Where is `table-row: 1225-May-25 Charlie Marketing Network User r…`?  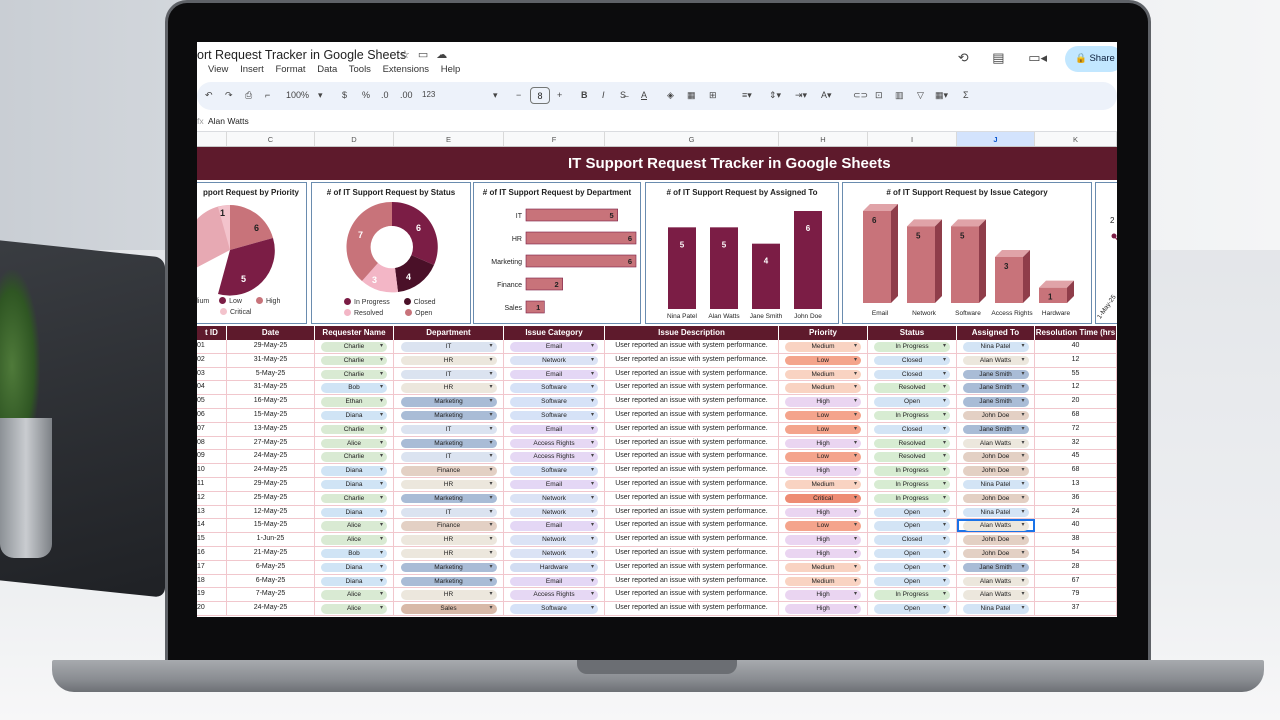
table-row: 1225-May-25 Charlie Marketing Network User r… is located at coordinates (657, 498).